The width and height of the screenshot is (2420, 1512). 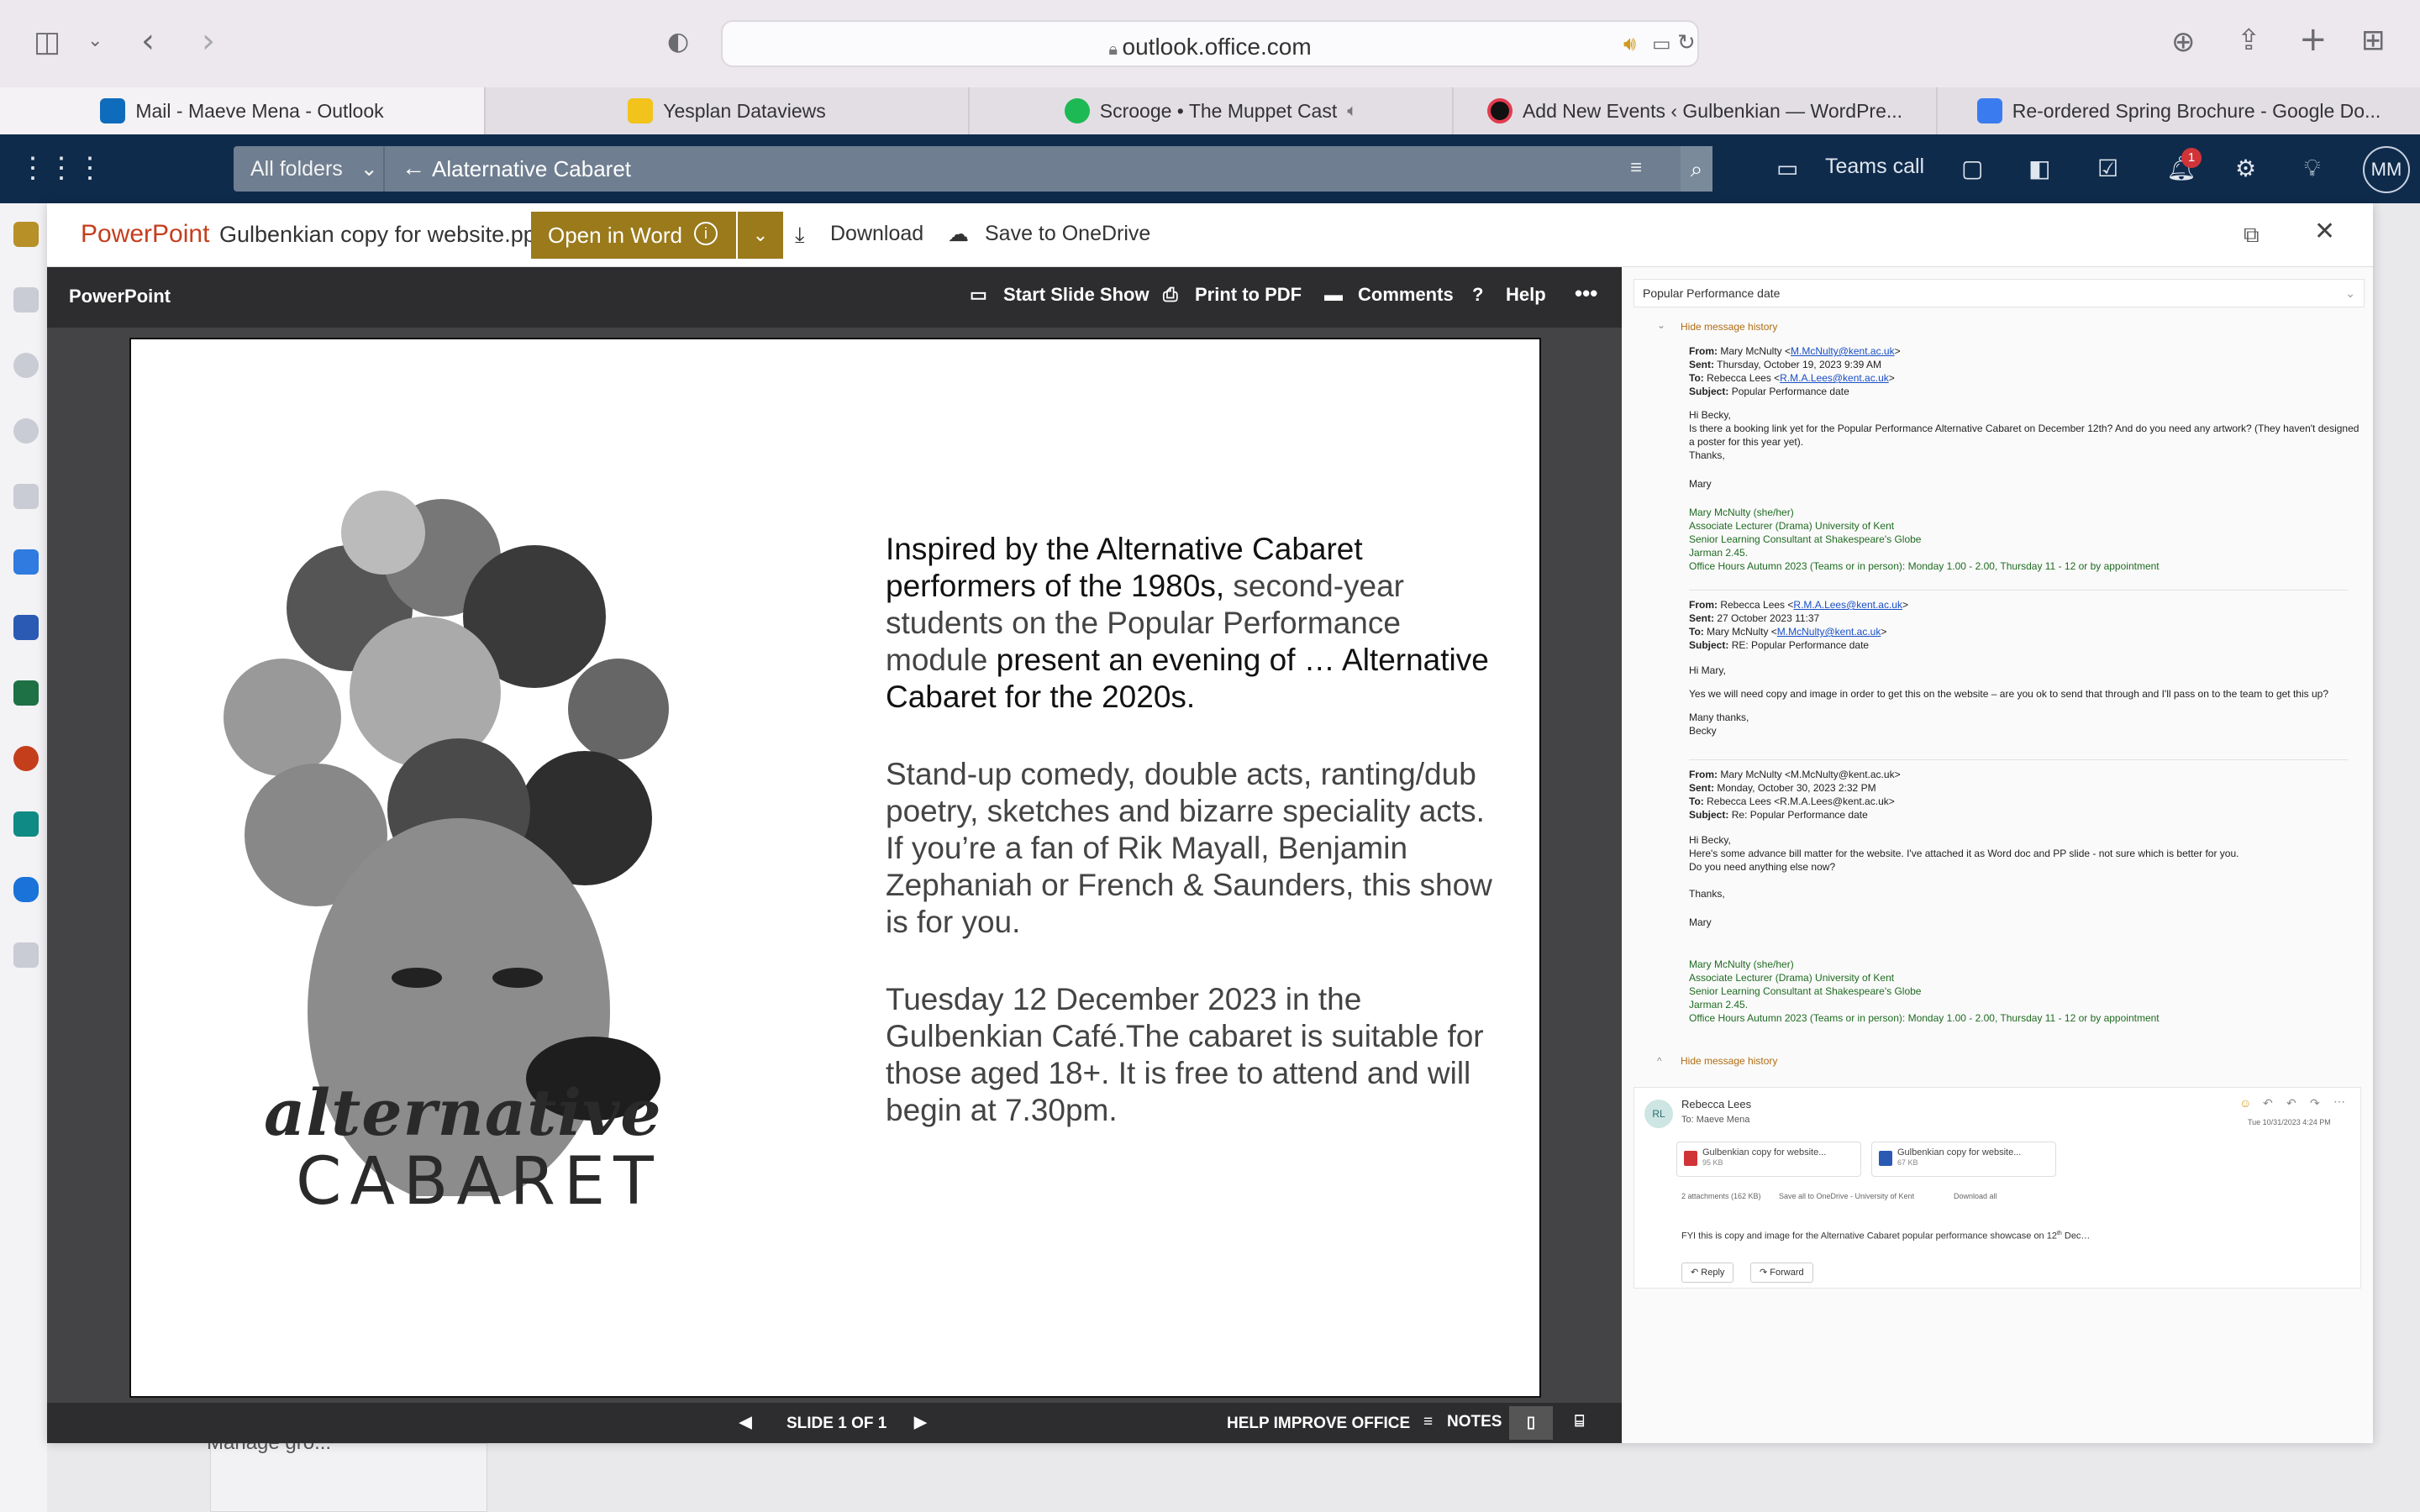 I want to click on attachment-word: Gulbenkian copy for website... 67 KB, so click(x=1964, y=1159).